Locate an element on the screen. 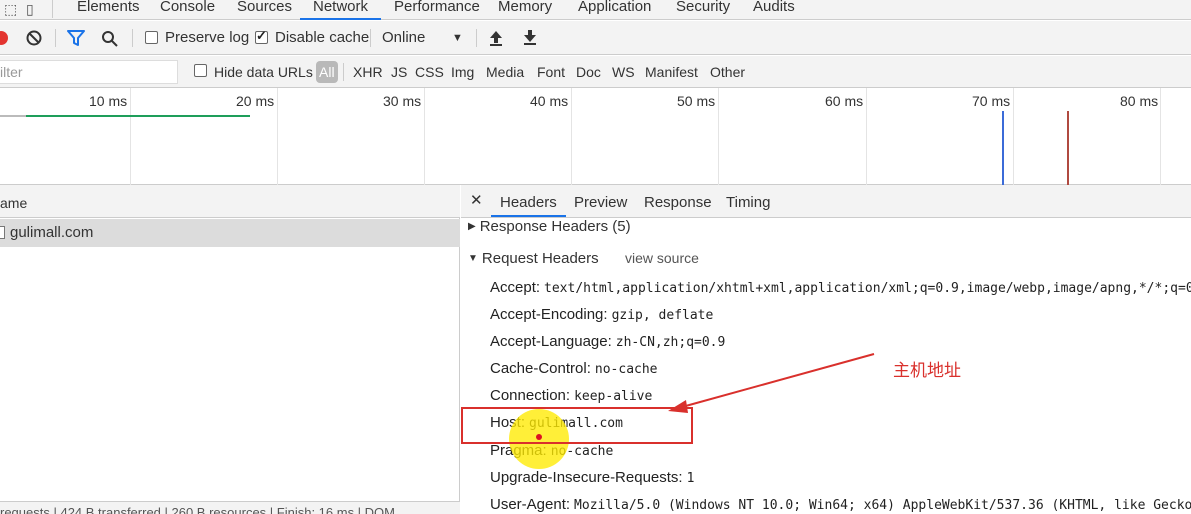  tab-headers: Headers is located at coordinates (528, 201).